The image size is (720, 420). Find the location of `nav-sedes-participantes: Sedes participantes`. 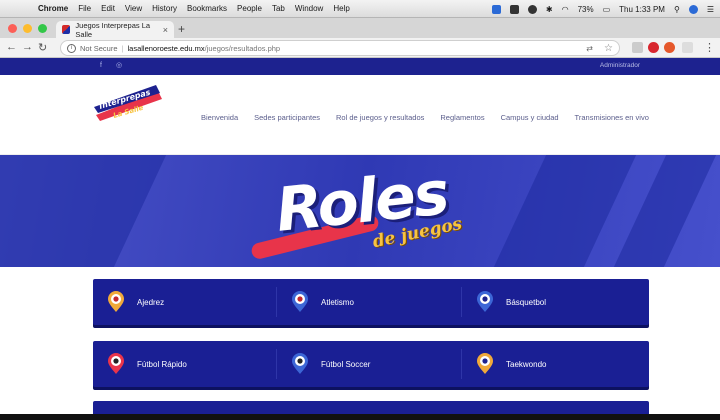

nav-sedes-participantes: Sedes participantes is located at coordinates (287, 117).